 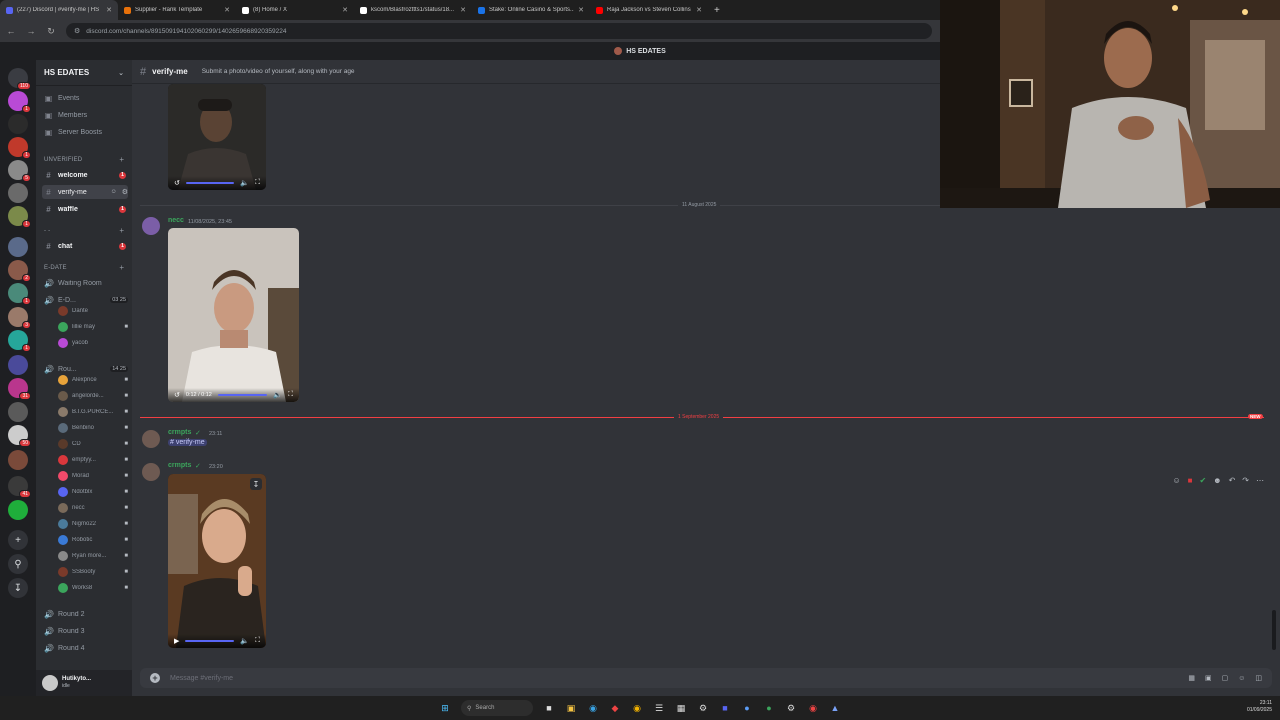 What do you see at coordinates (615, 708) in the screenshot?
I see `app-icon: ◆` at bounding box center [615, 708].